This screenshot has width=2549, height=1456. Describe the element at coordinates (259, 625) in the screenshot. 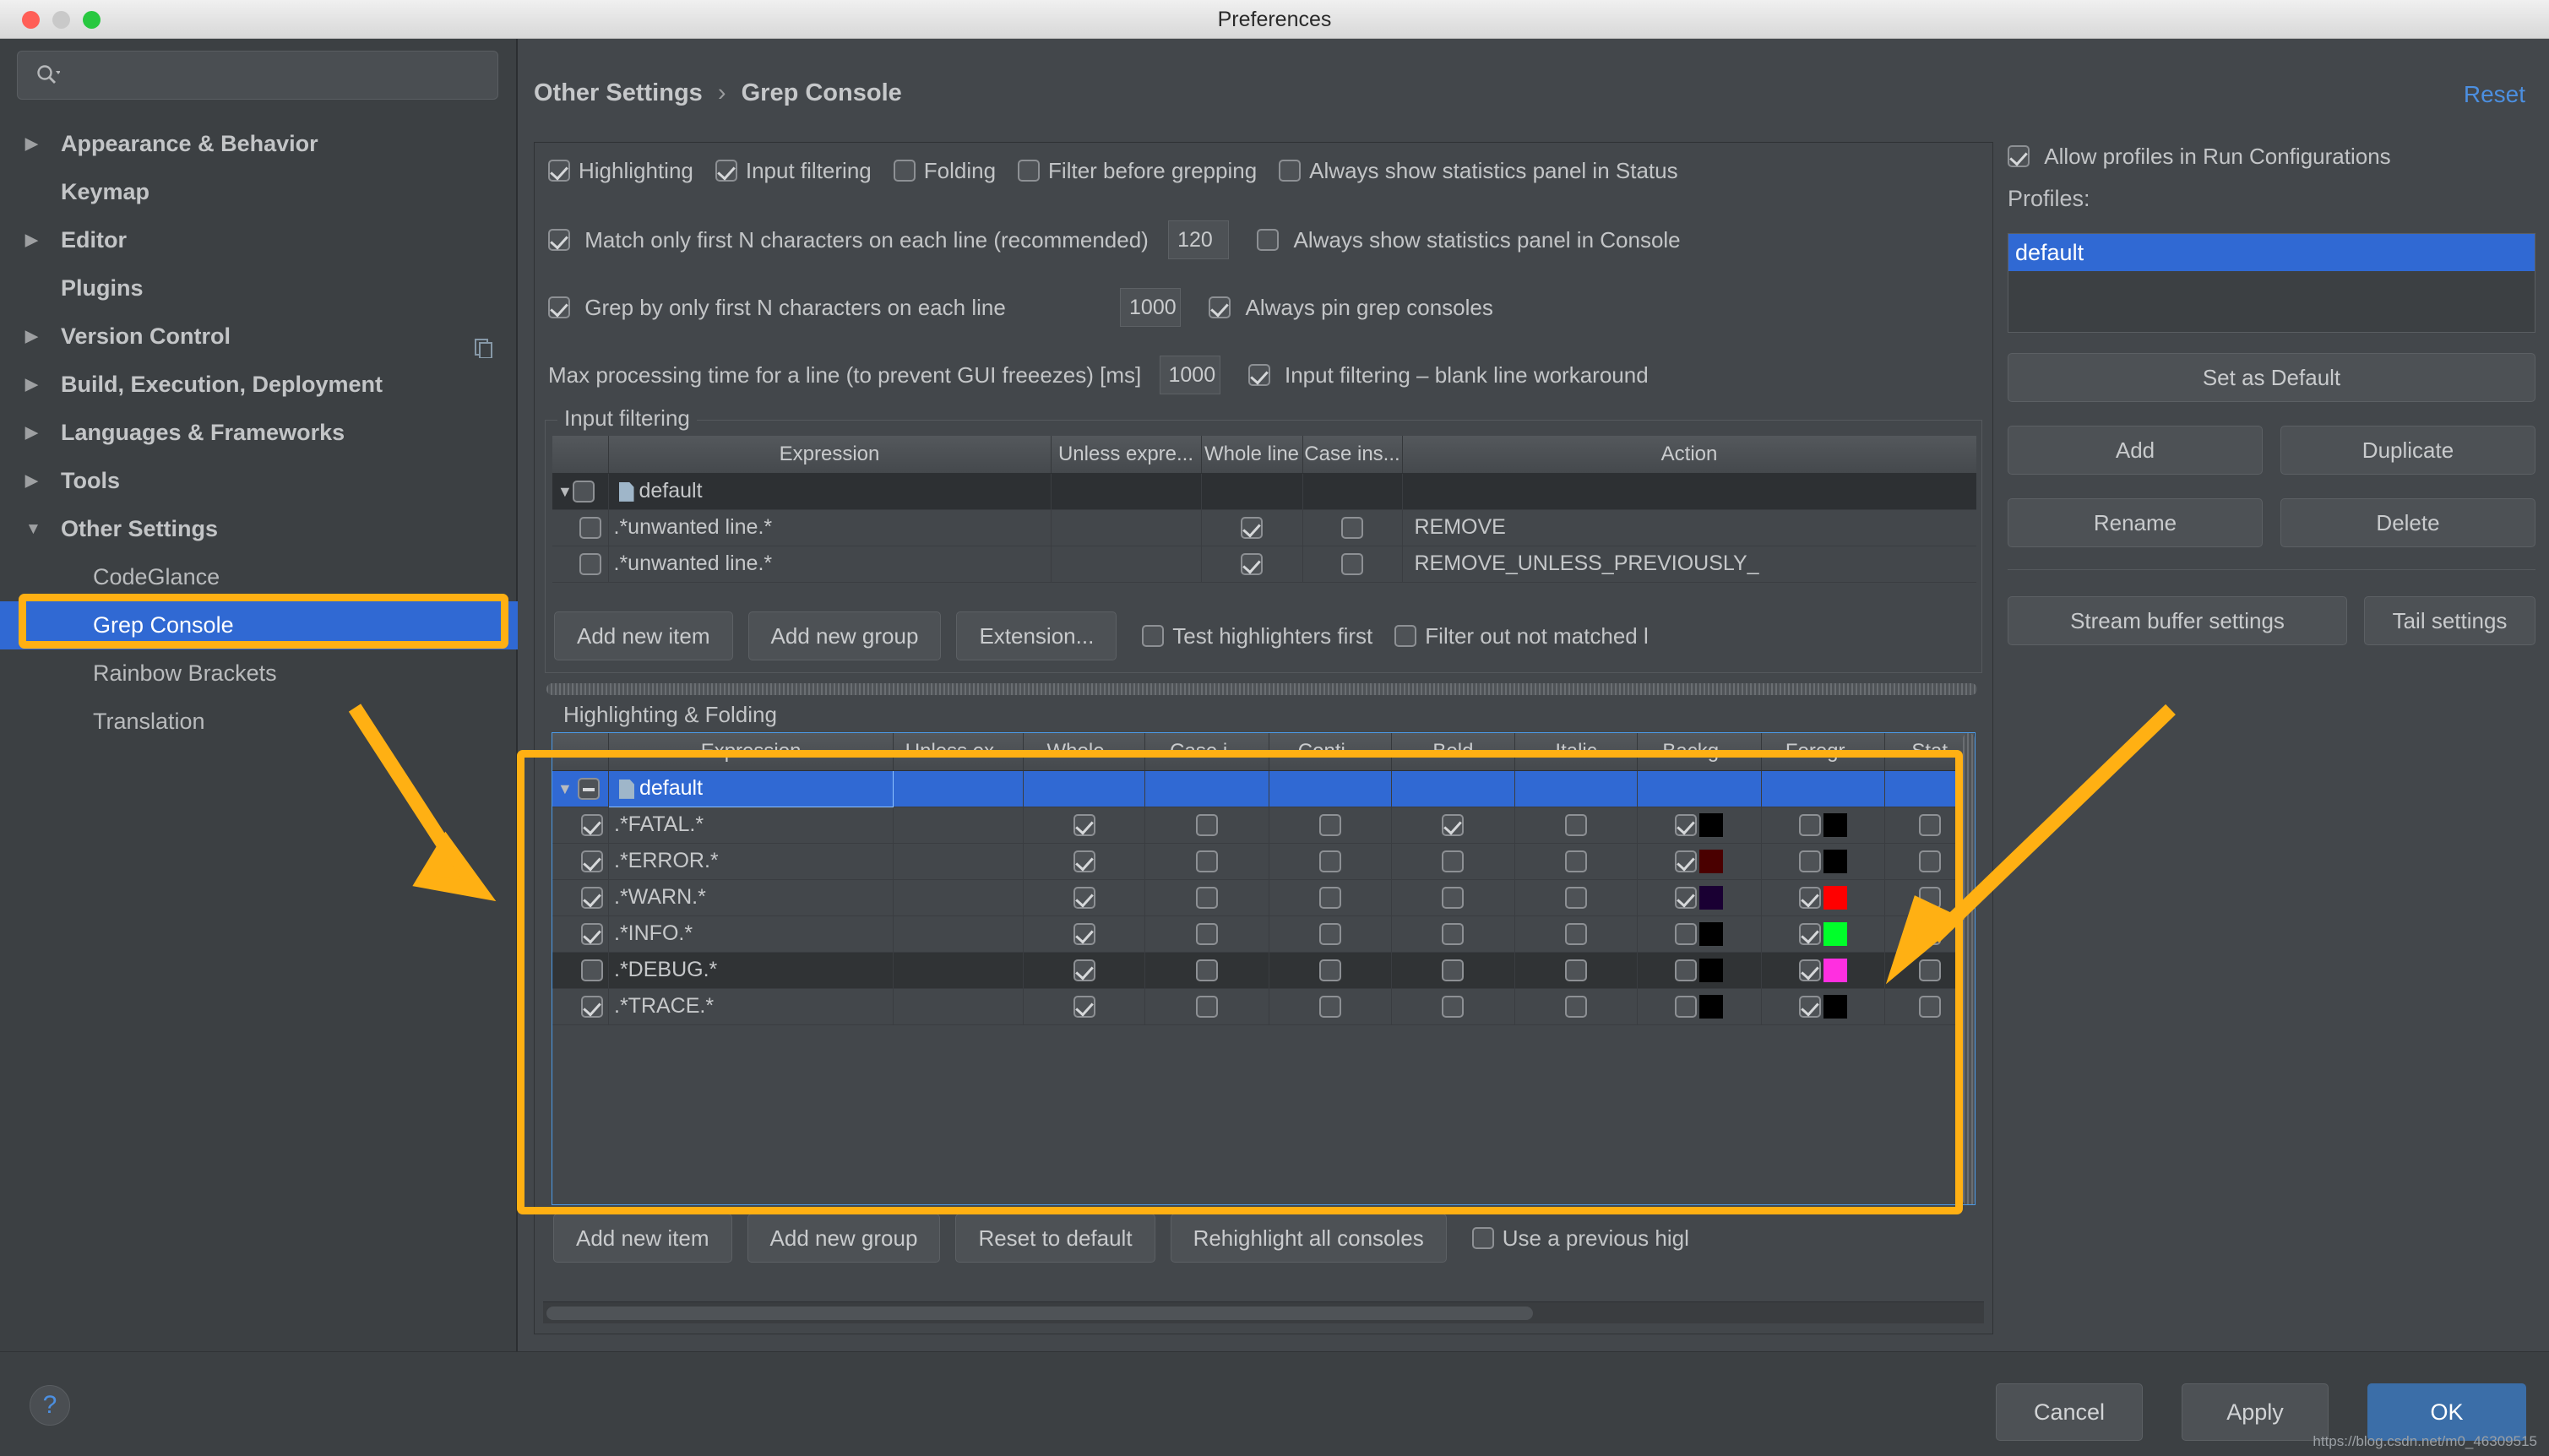

I see `sidebar-item-grep-console: Grep Console` at that location.